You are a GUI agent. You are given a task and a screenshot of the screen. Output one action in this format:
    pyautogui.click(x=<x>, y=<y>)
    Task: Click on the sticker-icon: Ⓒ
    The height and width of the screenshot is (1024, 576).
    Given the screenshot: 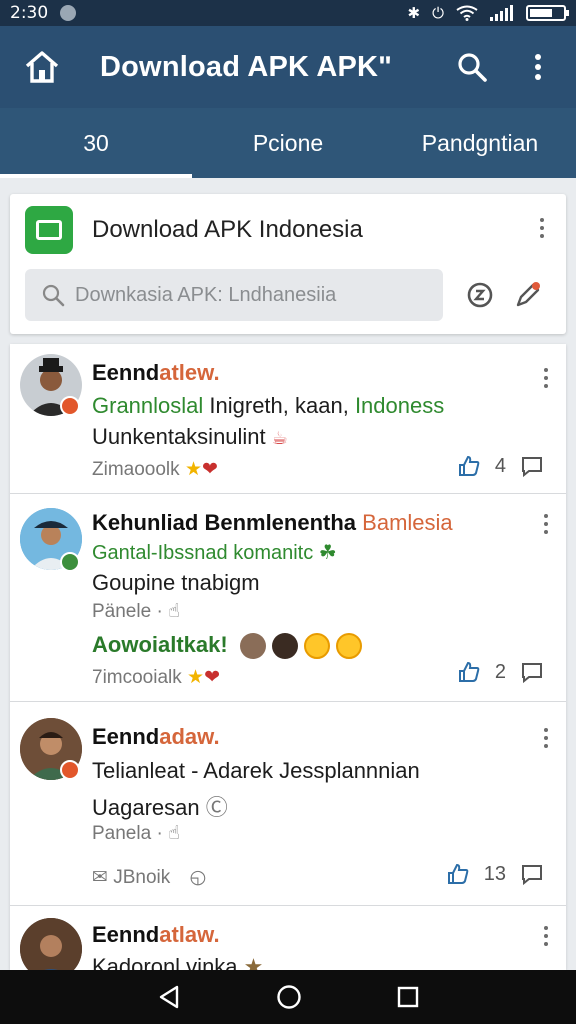 What is the action you would take?
    pyautogui.click(x=216, y=807)
    